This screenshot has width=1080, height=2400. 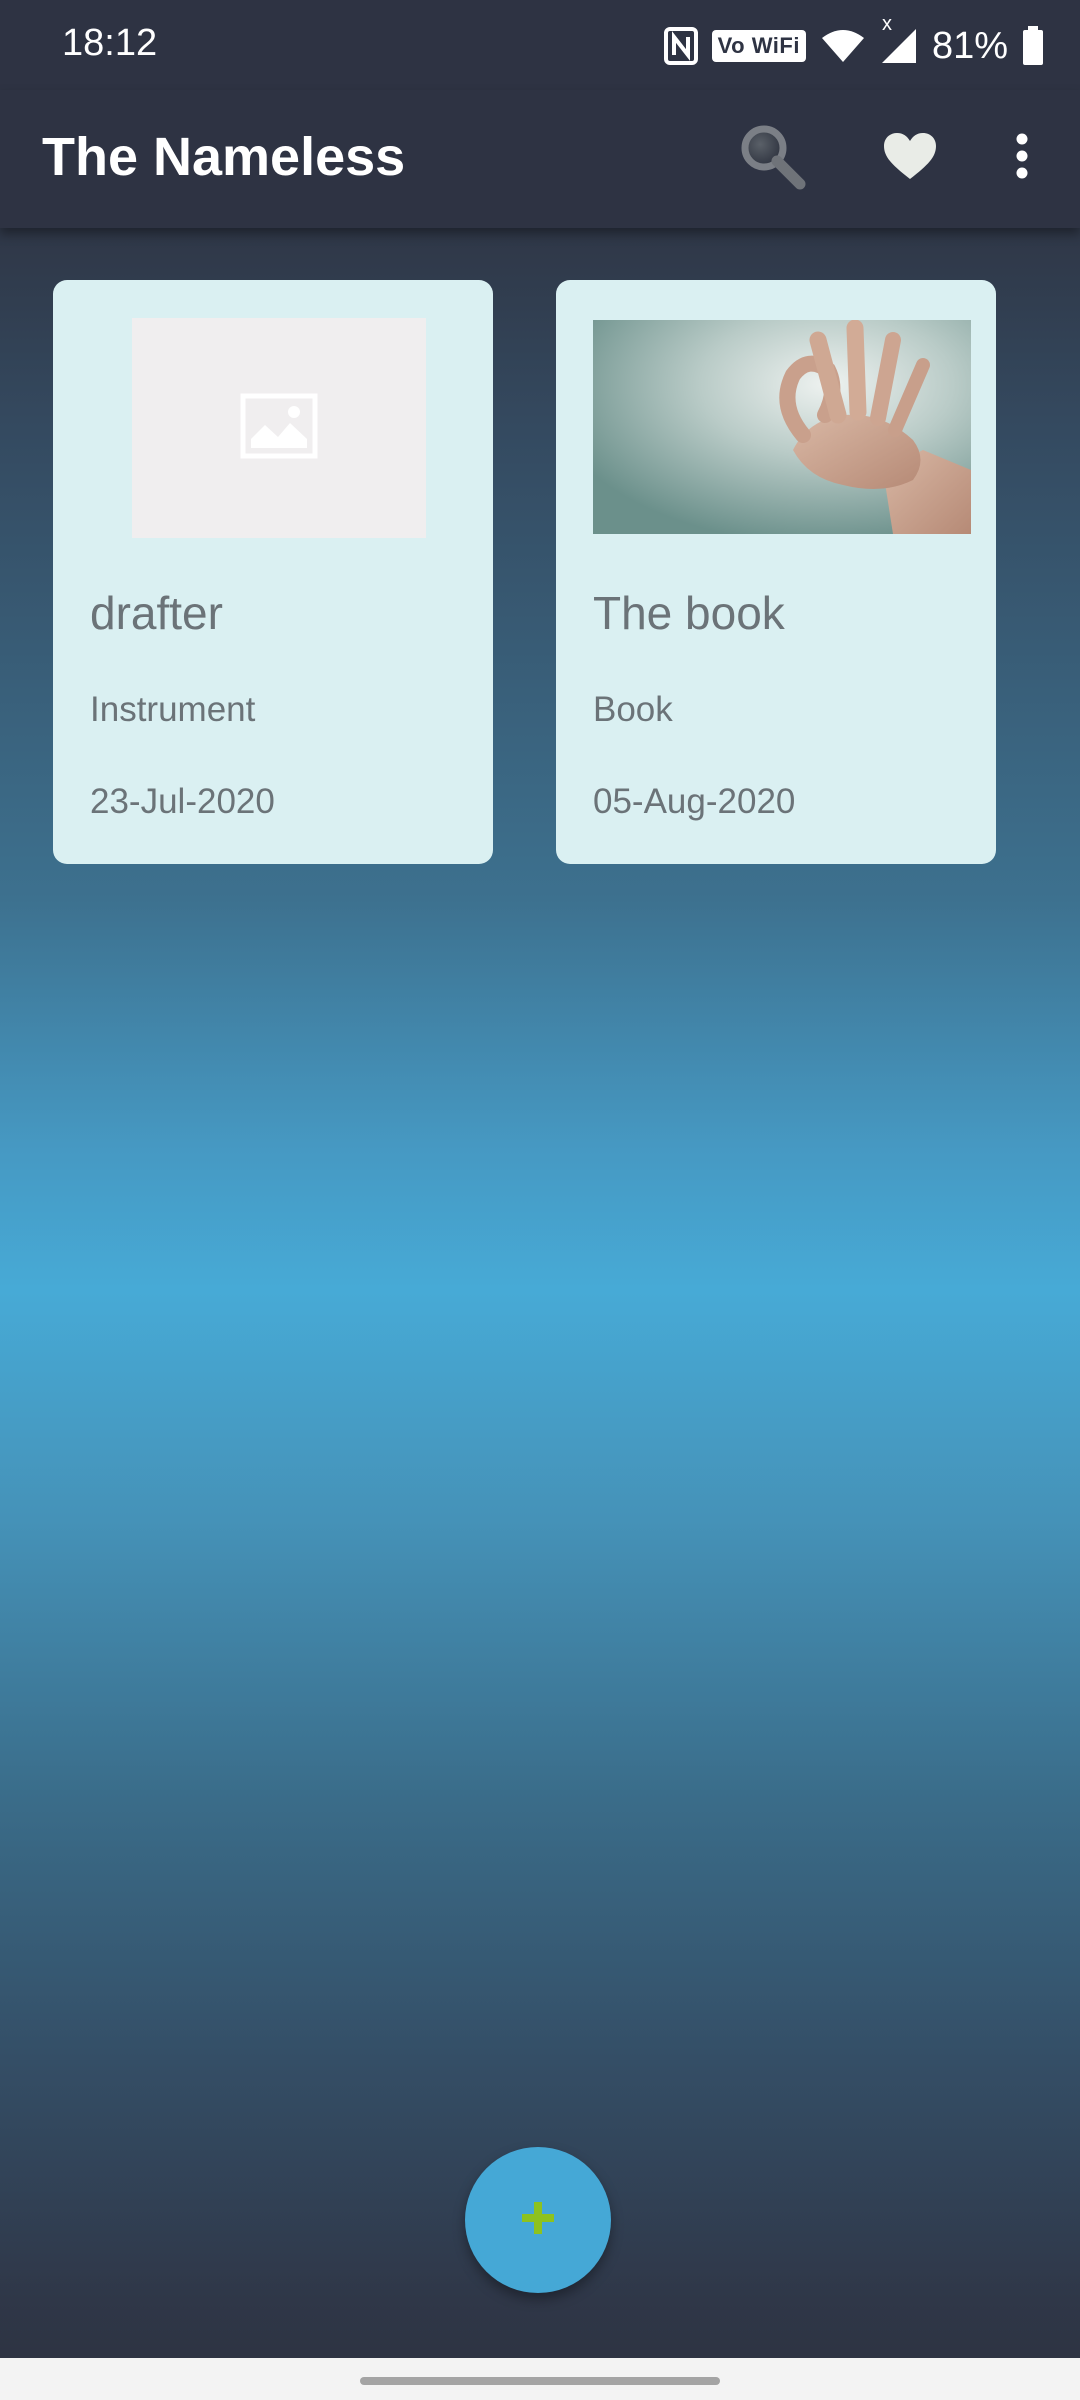 What do you see at coordinates (899, 39) in the screenshot?
I see `signal-icon: x` at bounding box center [899, 39].